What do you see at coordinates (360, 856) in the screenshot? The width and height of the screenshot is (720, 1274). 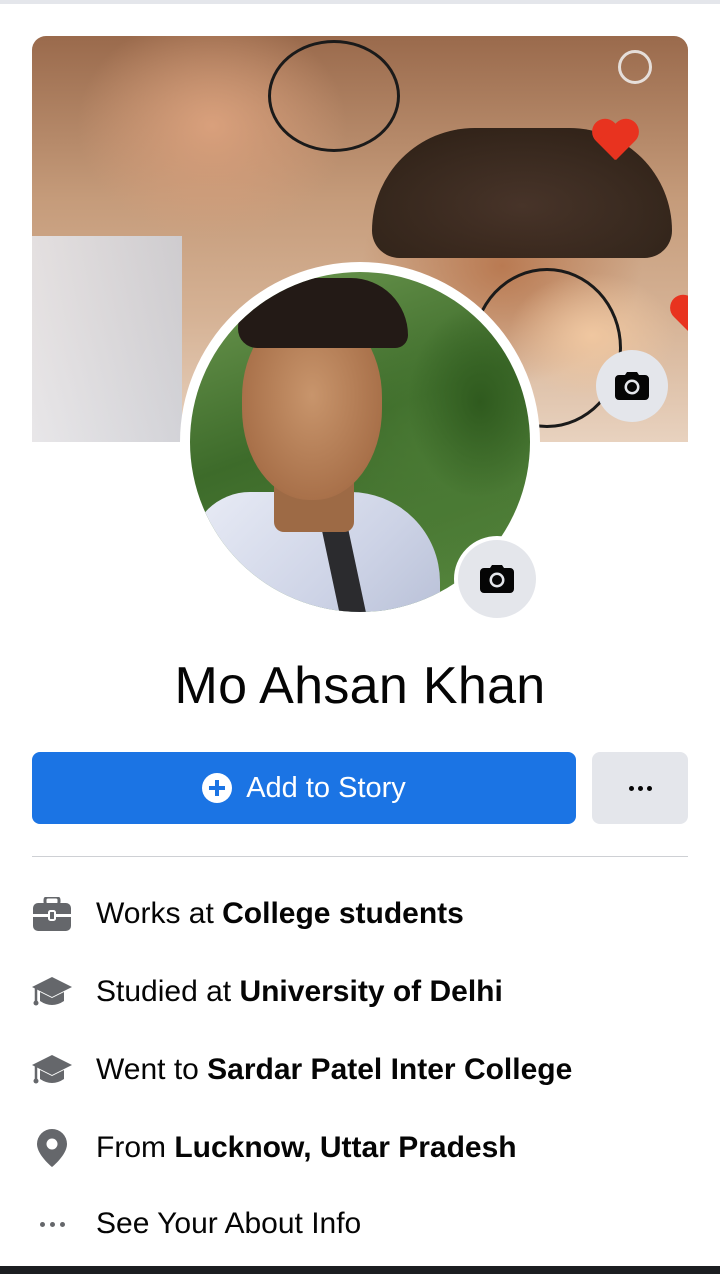 I see `section-divider` at bounding box center [360, 856].